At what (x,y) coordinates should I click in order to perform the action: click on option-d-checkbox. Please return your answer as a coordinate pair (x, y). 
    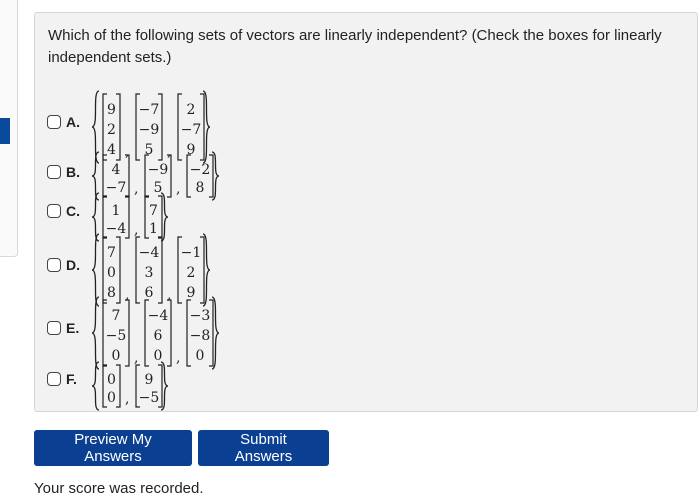
    Looking at the image, I should click on (54, 265).